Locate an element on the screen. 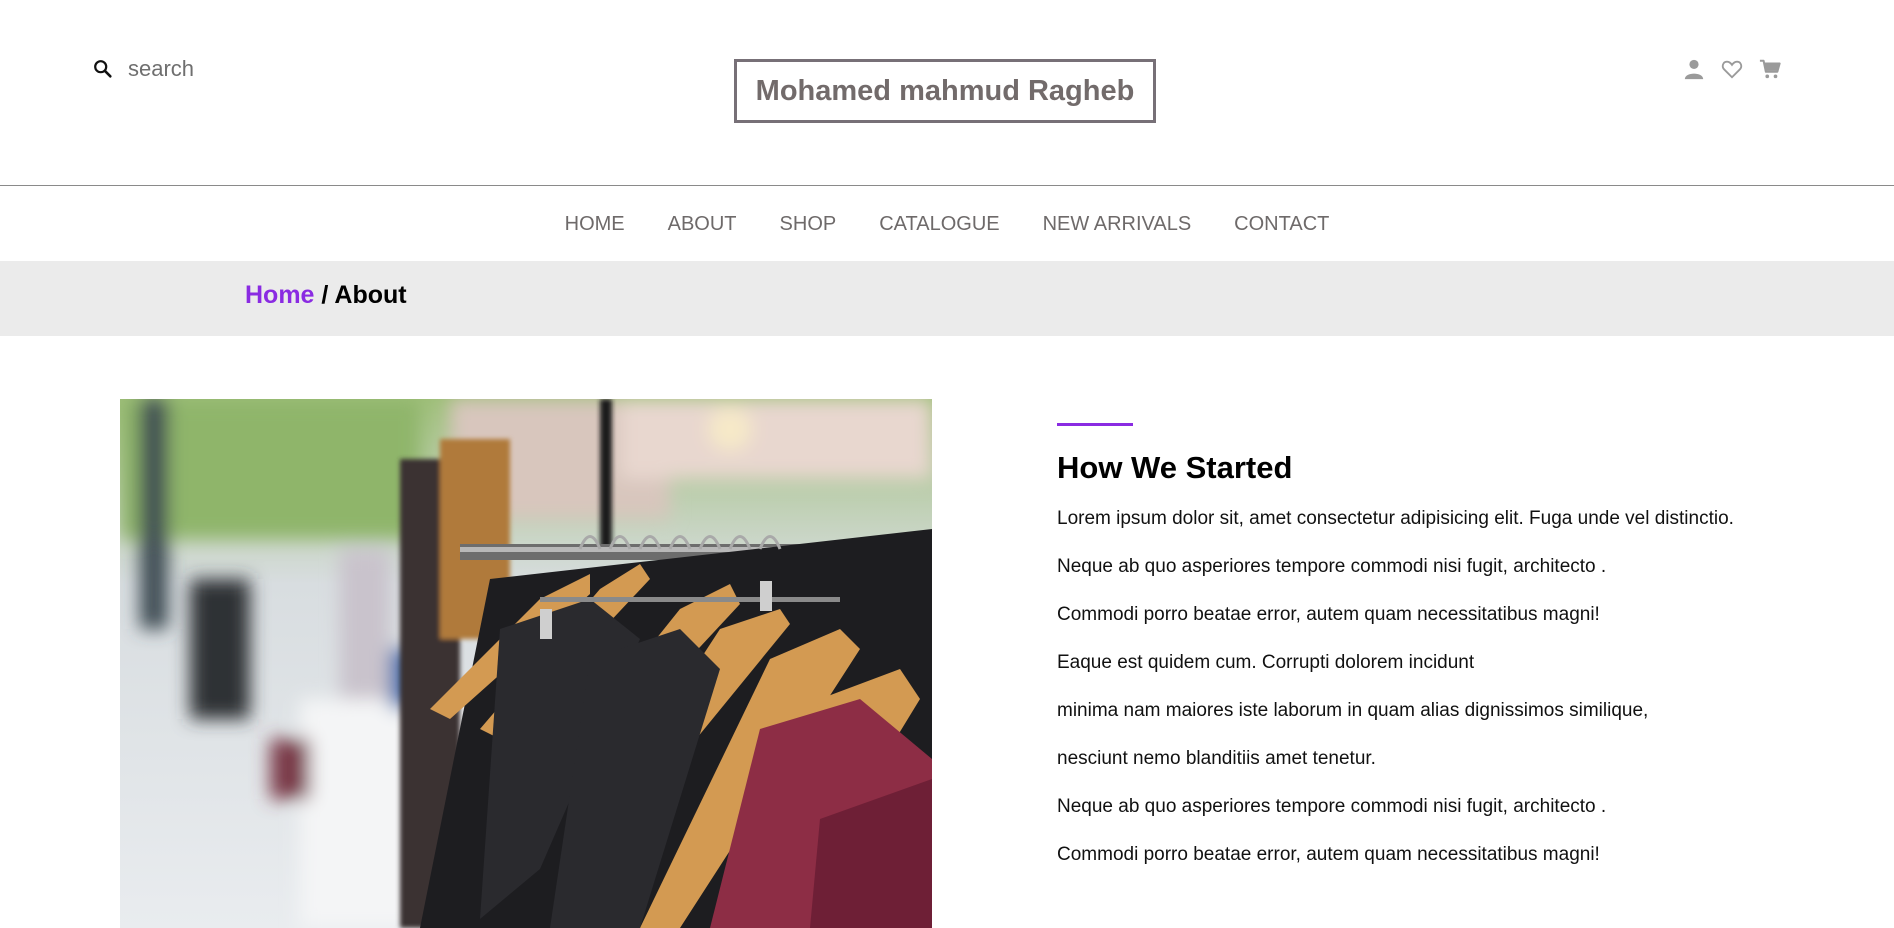 The image size is (1894, 928). nav-item-catalogue: CATALOGUE is located at coordinates (939, 224).